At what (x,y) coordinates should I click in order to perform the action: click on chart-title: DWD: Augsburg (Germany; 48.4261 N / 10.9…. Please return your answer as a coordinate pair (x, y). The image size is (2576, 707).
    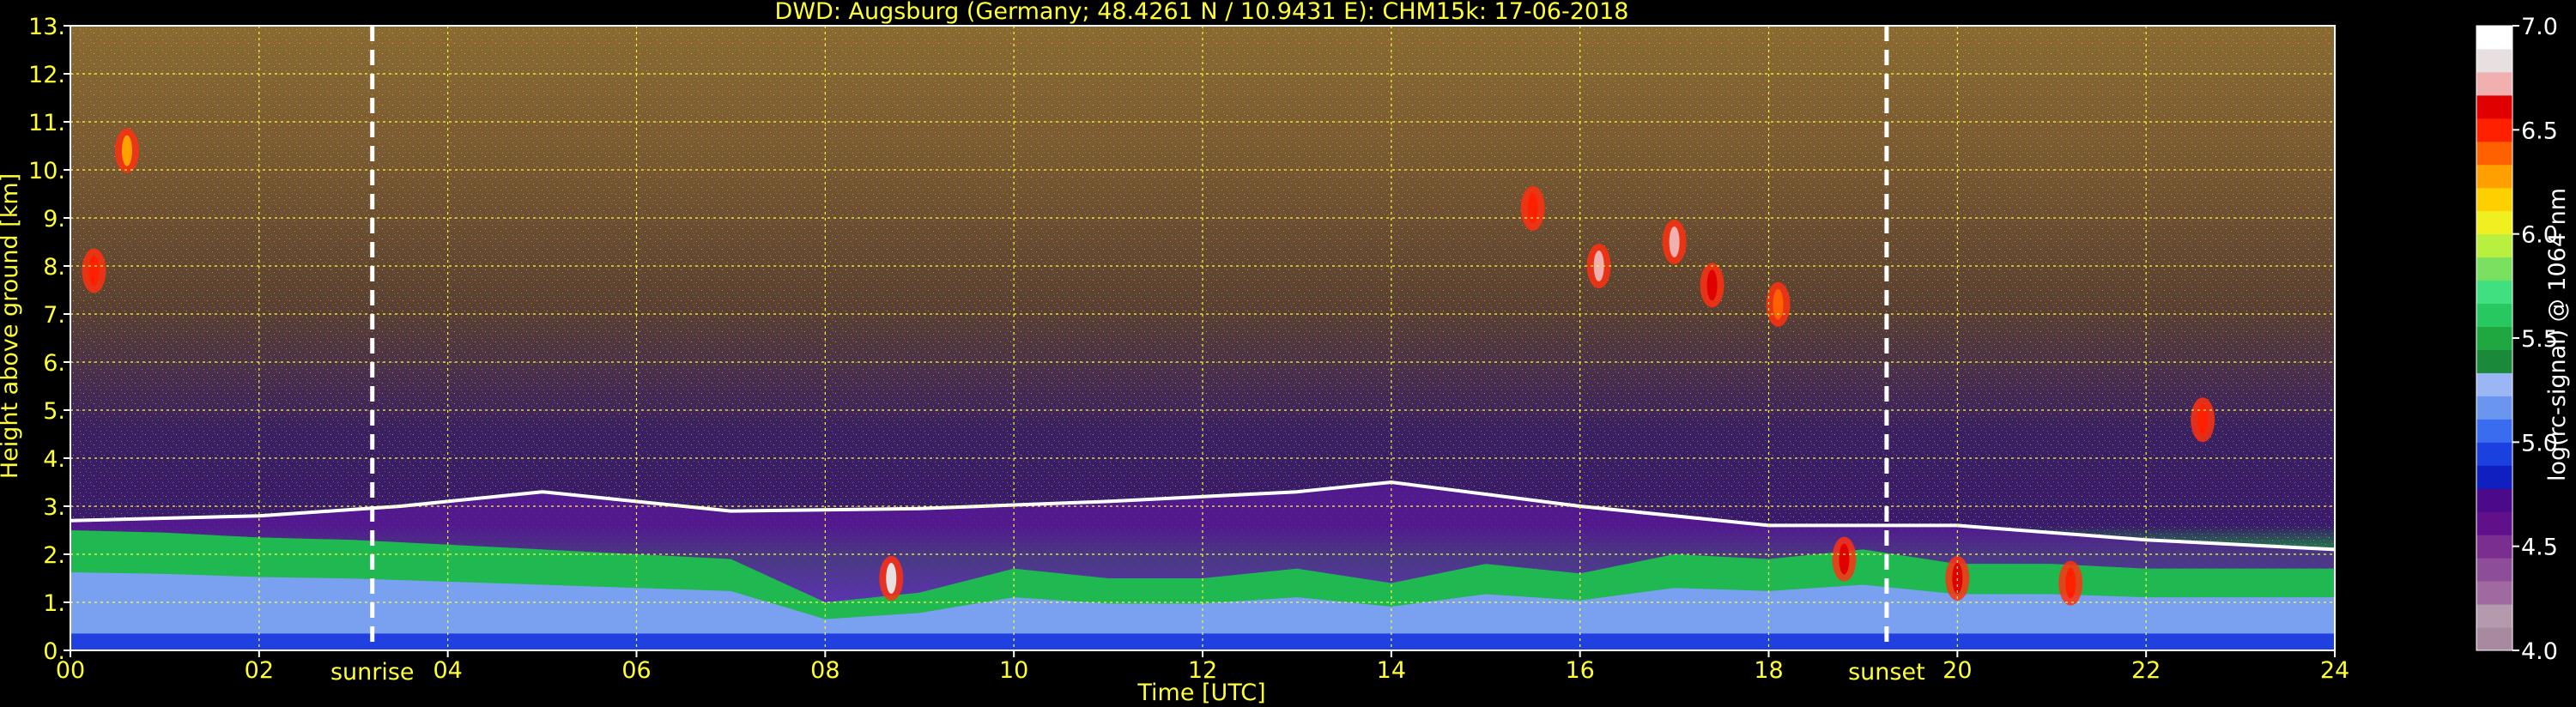
    Looking at the image, I should click on (1202, 12).